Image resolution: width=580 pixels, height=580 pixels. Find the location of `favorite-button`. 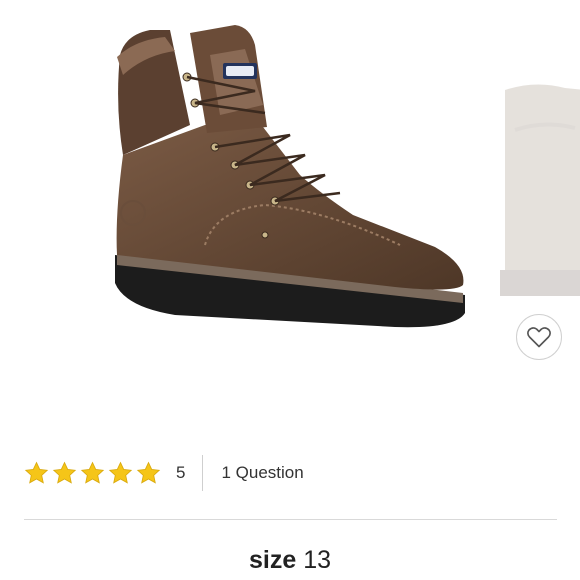

favorite-button is located at coordinates (539, 337).